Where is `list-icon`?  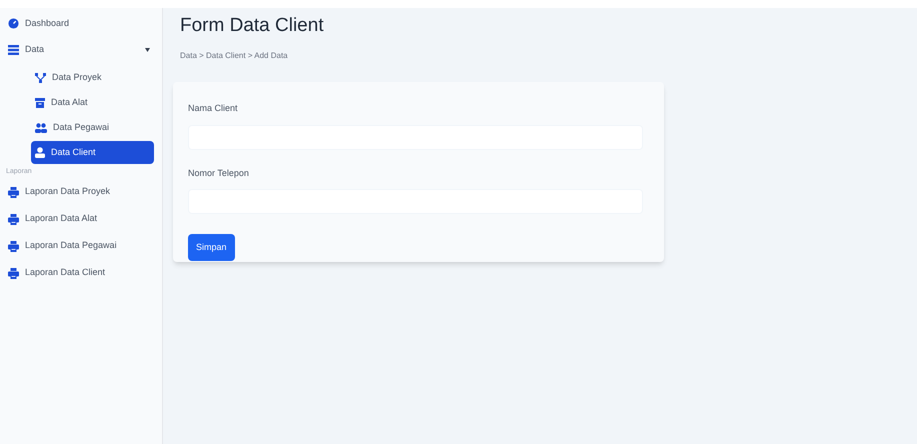
list-icon is located at coordinates (13, 49).